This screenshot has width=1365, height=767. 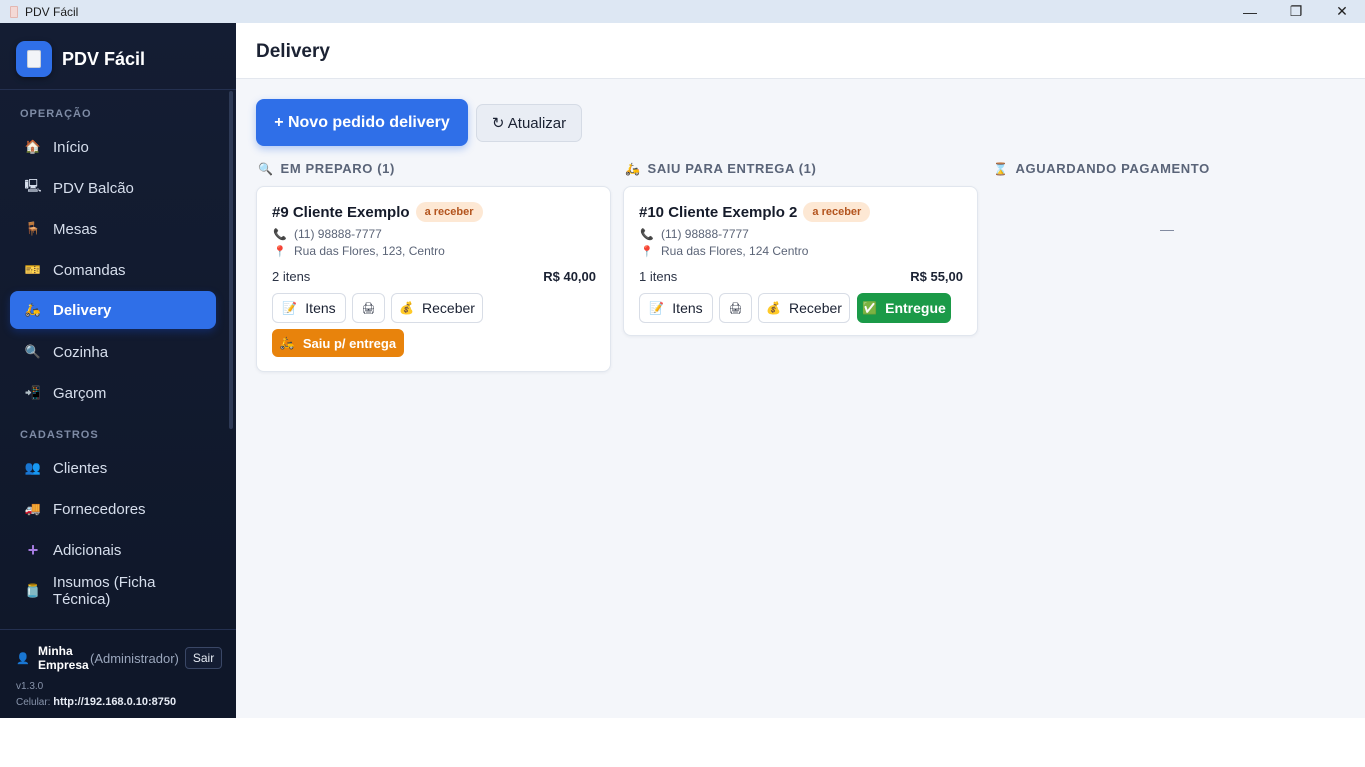 I want to click on sidebar-item-label: Cozinha, so click(x=81, y=352).